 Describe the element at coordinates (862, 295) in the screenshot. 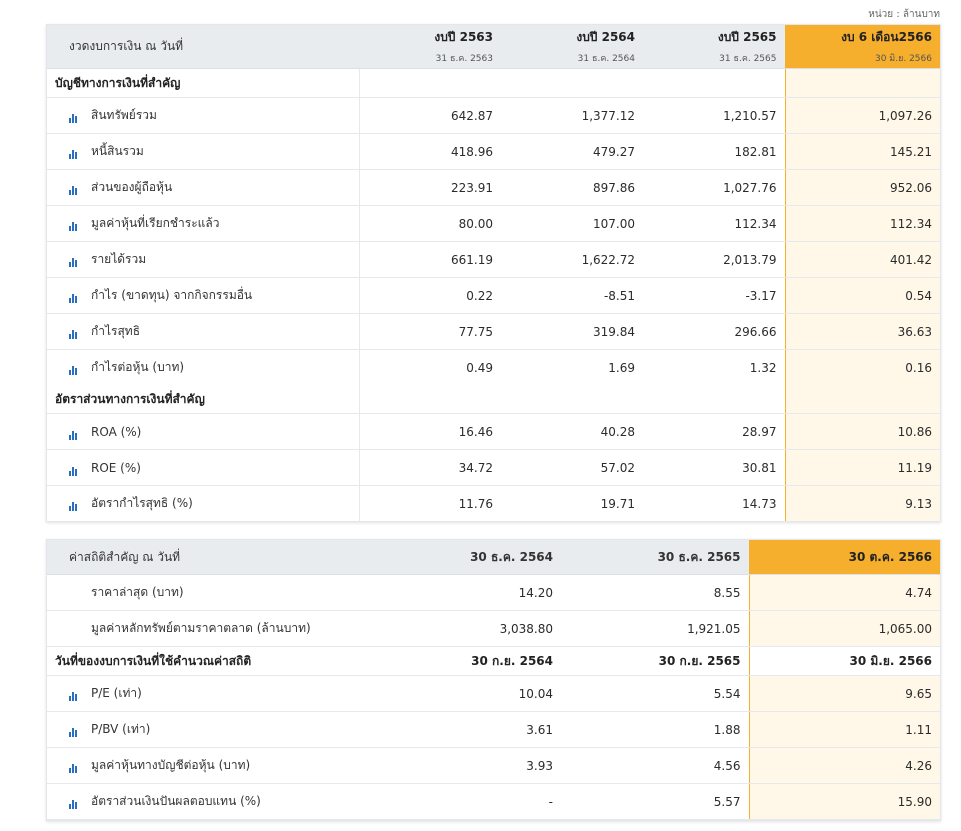

I see `value-cell: 0.54` at that location.